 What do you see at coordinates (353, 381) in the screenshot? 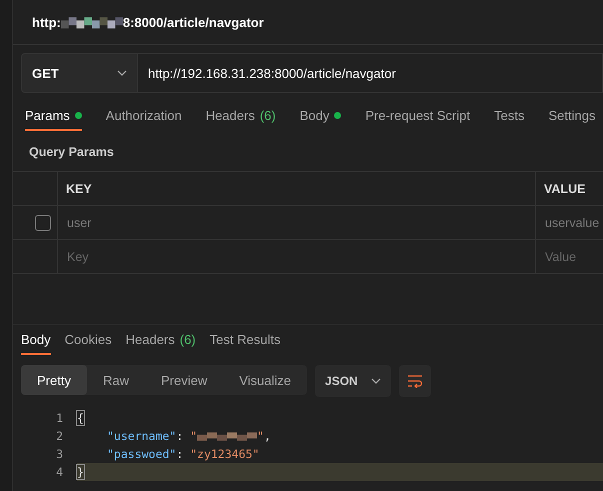
I see `format-dropdown: JSON` at bounding box center [353, 381].